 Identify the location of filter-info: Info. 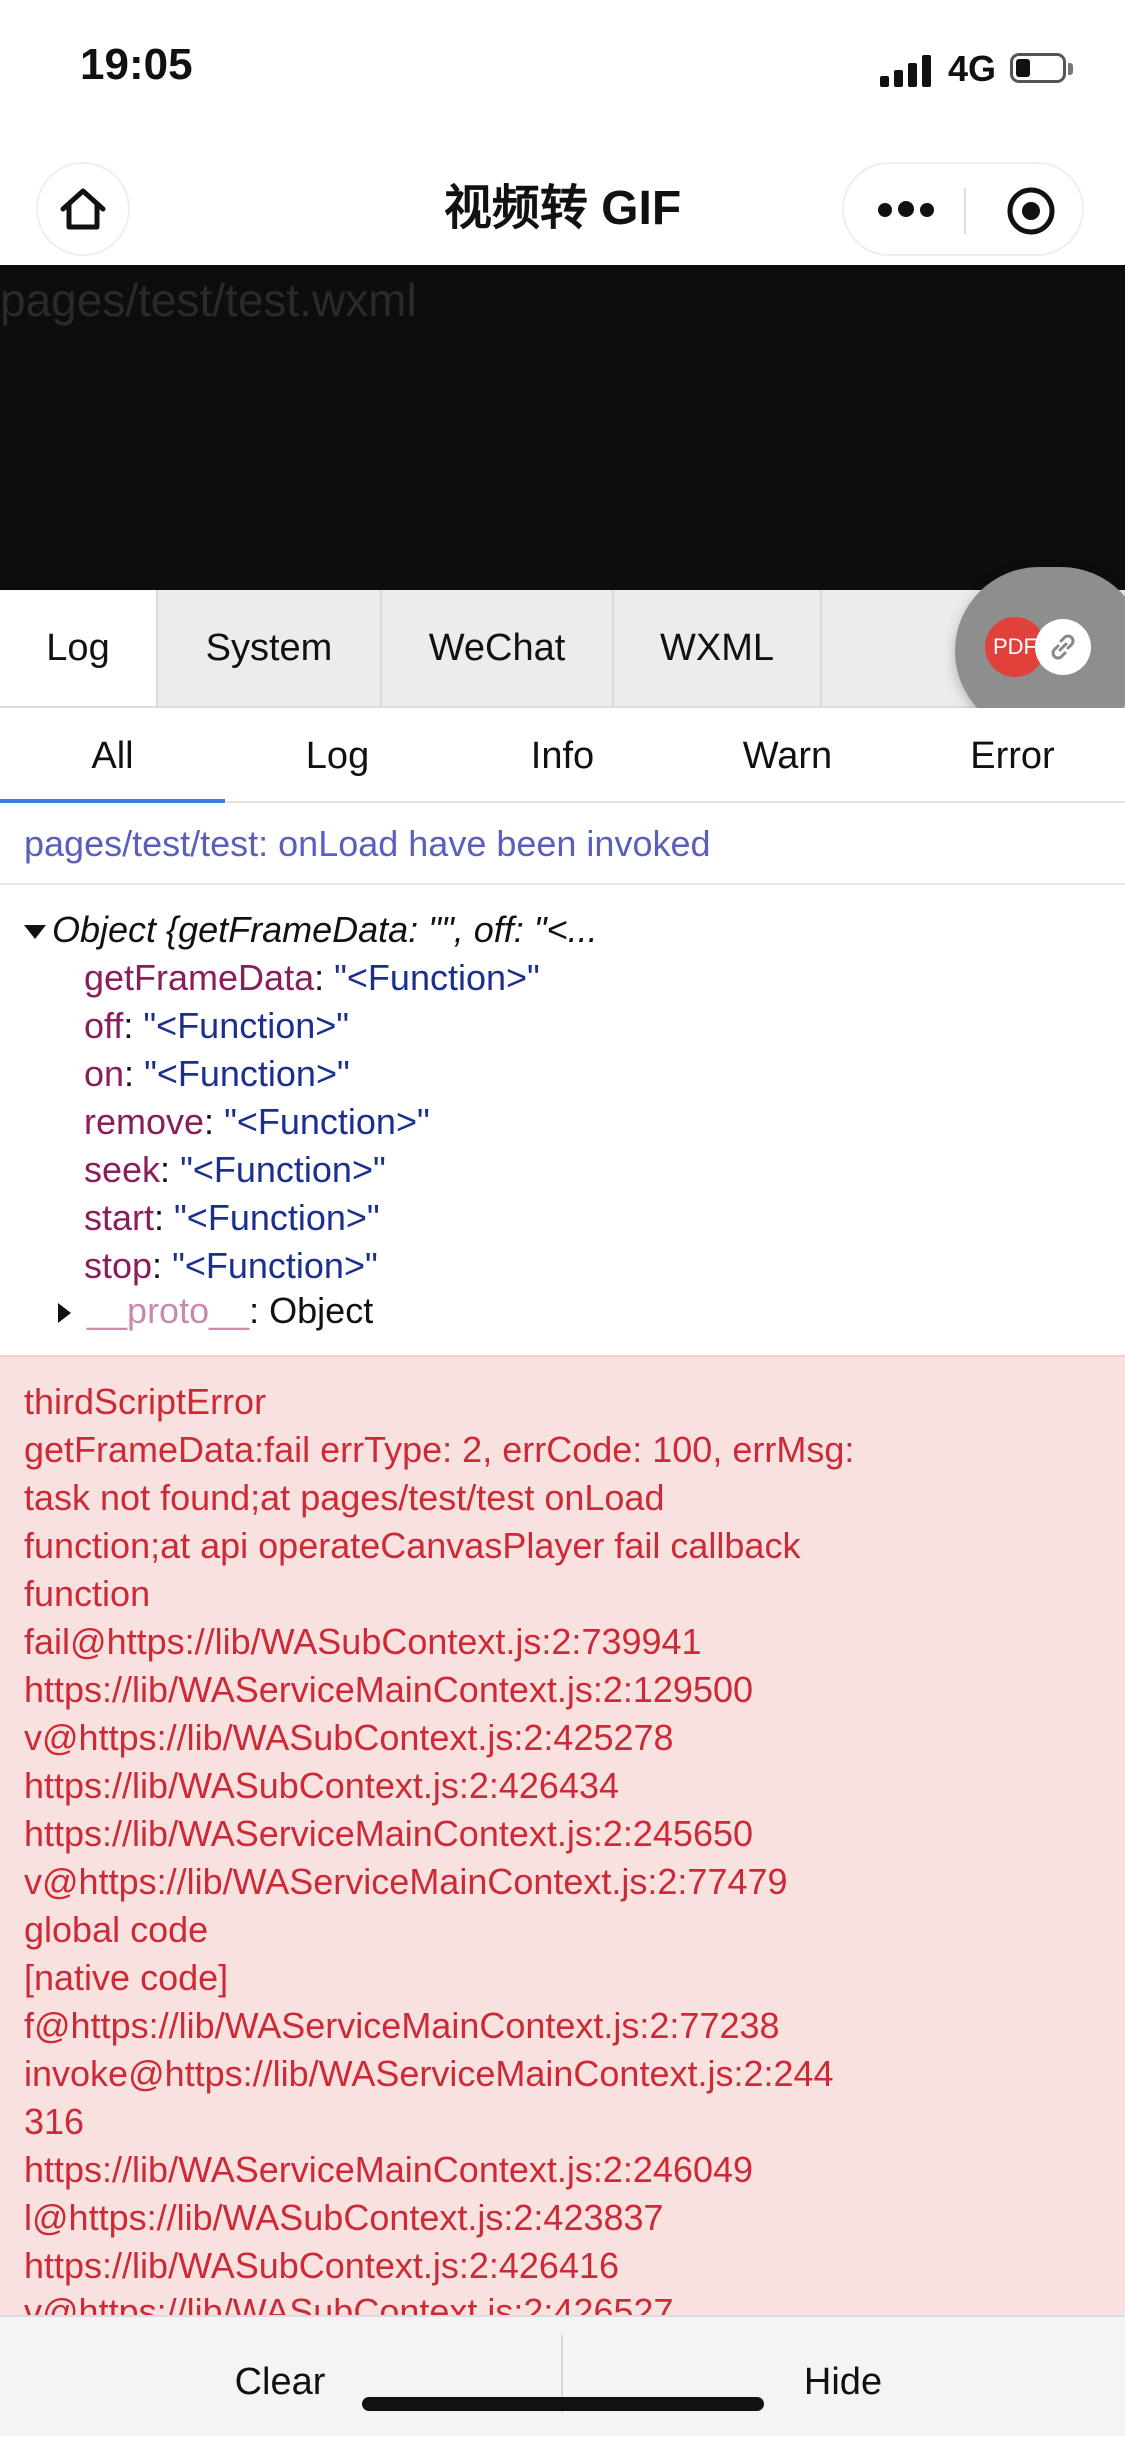
(562, 754).